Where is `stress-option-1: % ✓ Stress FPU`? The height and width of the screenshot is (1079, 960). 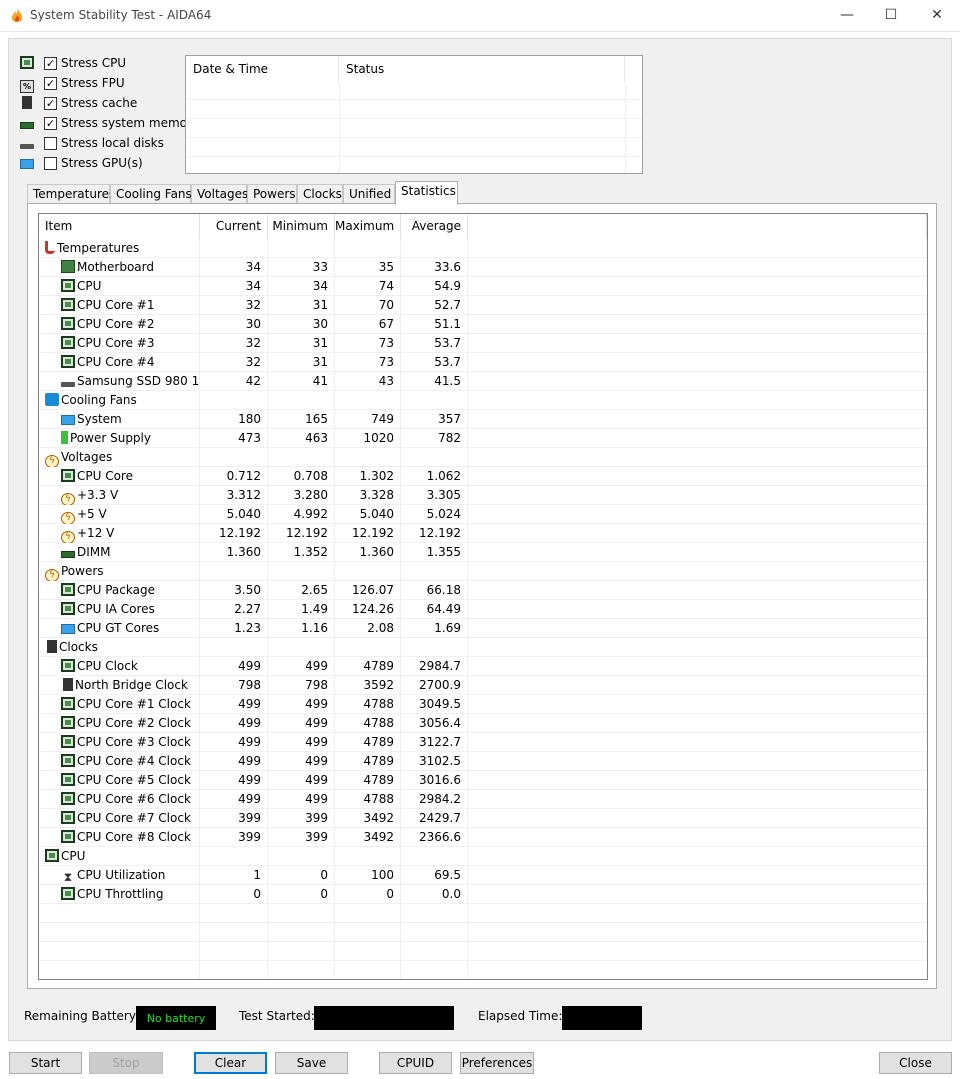 stress-option-1: % ✓ Stress FPU is located at coordinates (72, 83).